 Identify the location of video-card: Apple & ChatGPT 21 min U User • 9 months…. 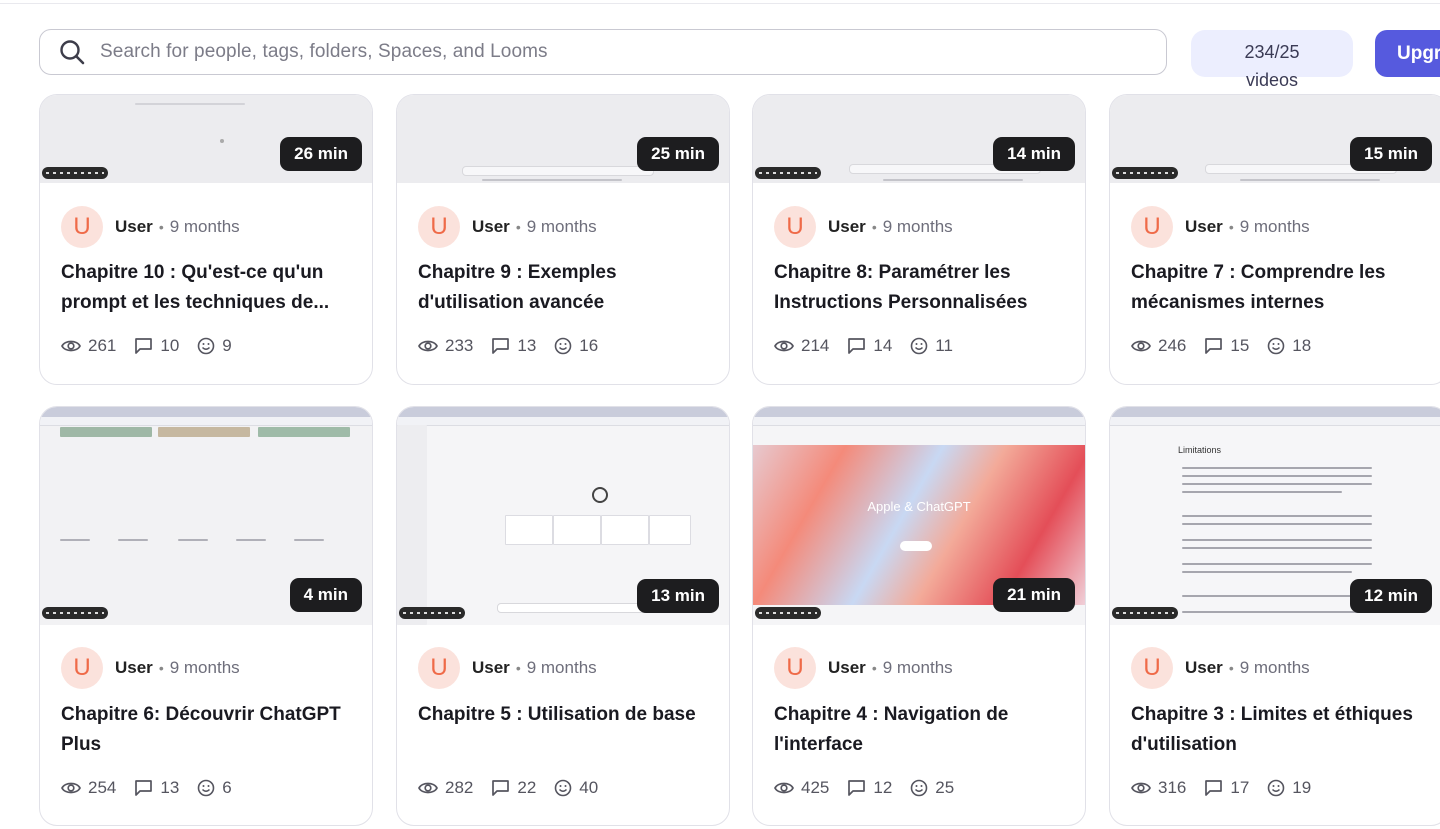
(919, 616).